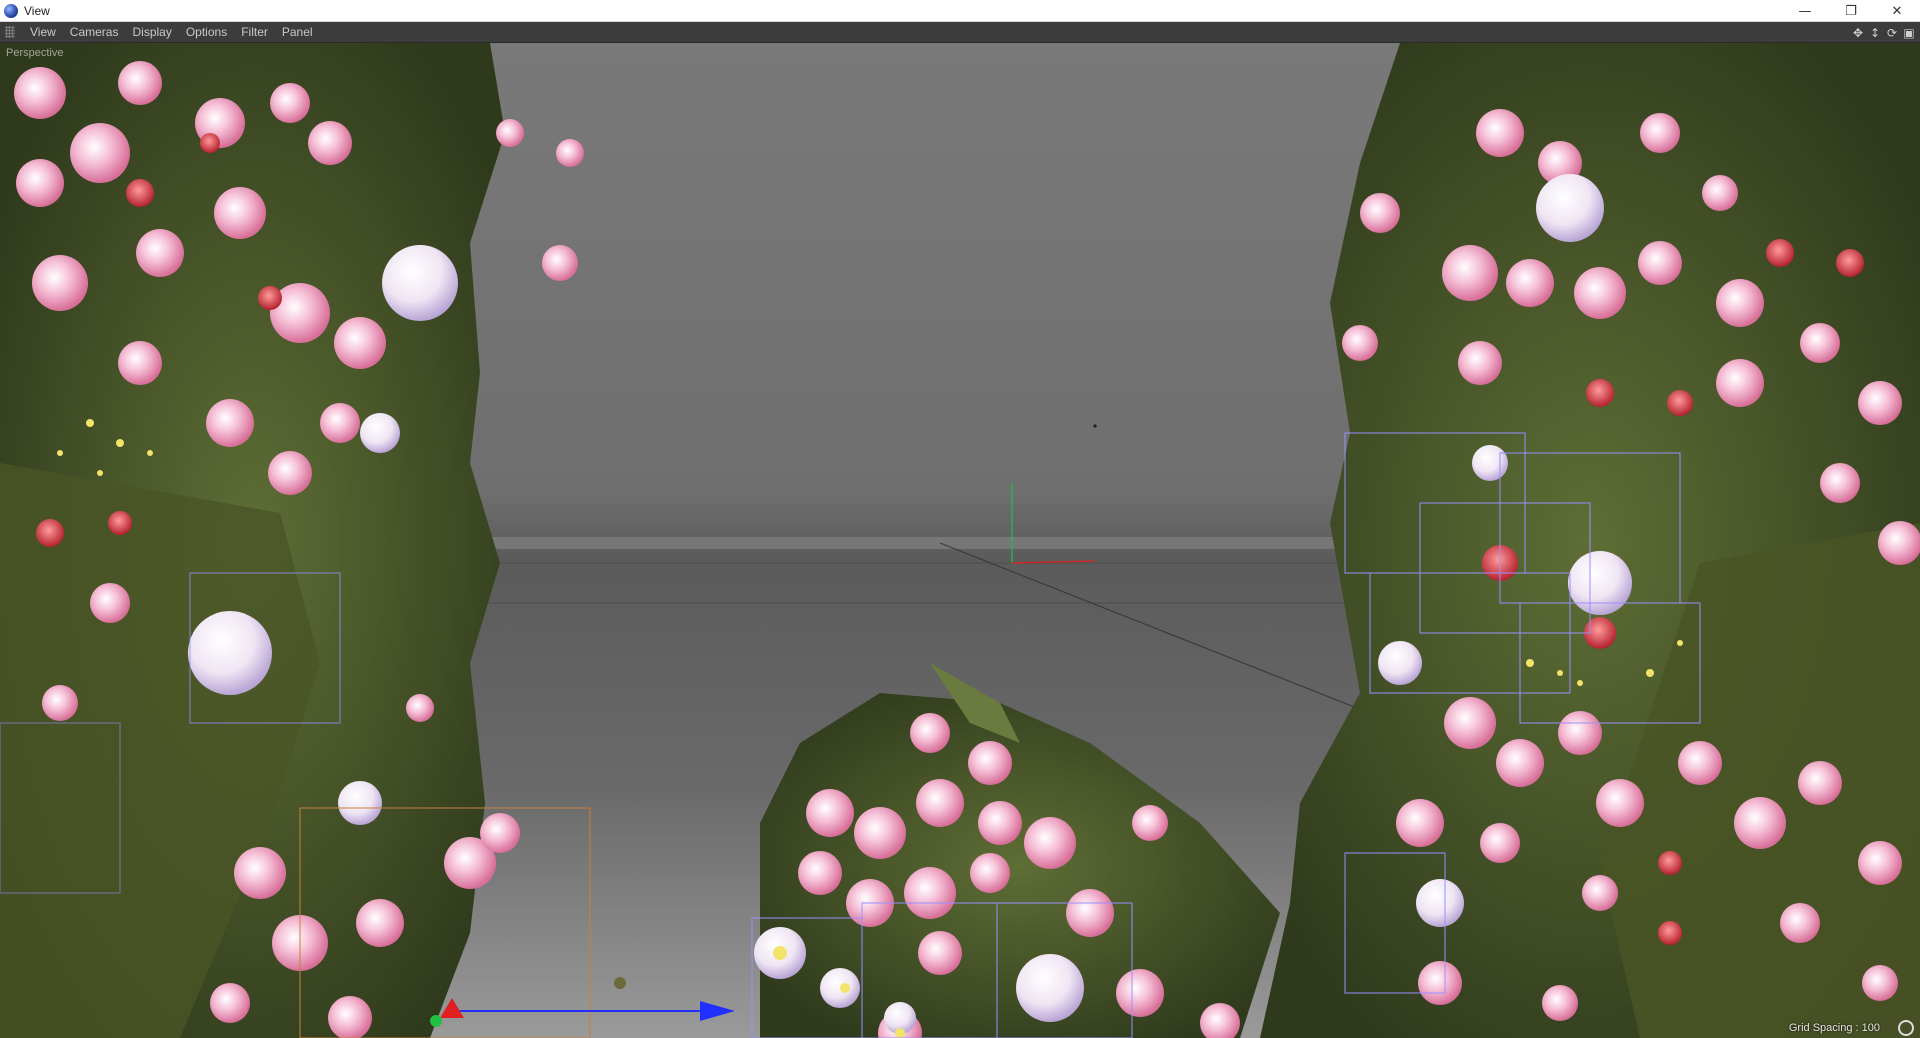  I want to click on rotate-view-icon: ⟳, so click(1892, 33).